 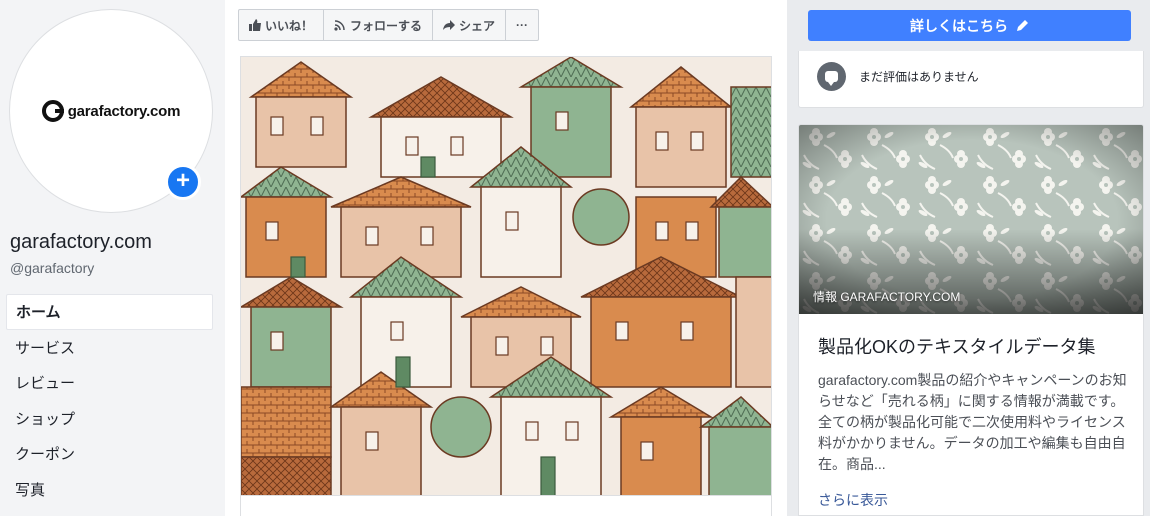 I want to click on brand-logo: garafactory.com, so click(x=111, y=111).